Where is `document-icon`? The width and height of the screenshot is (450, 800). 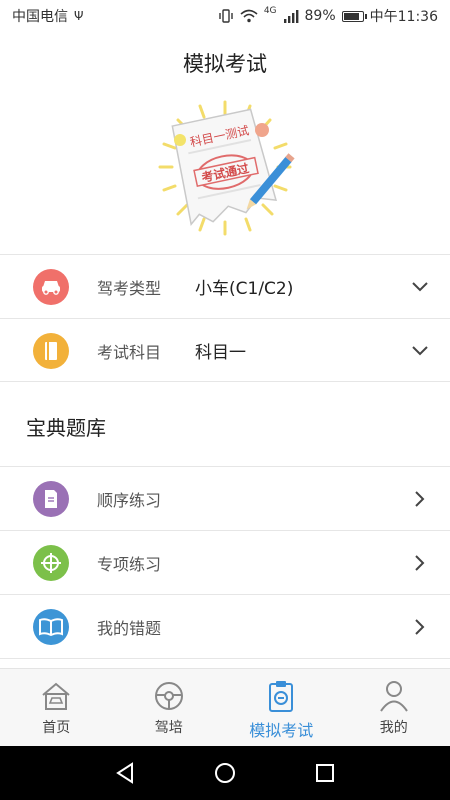 document-icon is located at coordinates (51, 498).